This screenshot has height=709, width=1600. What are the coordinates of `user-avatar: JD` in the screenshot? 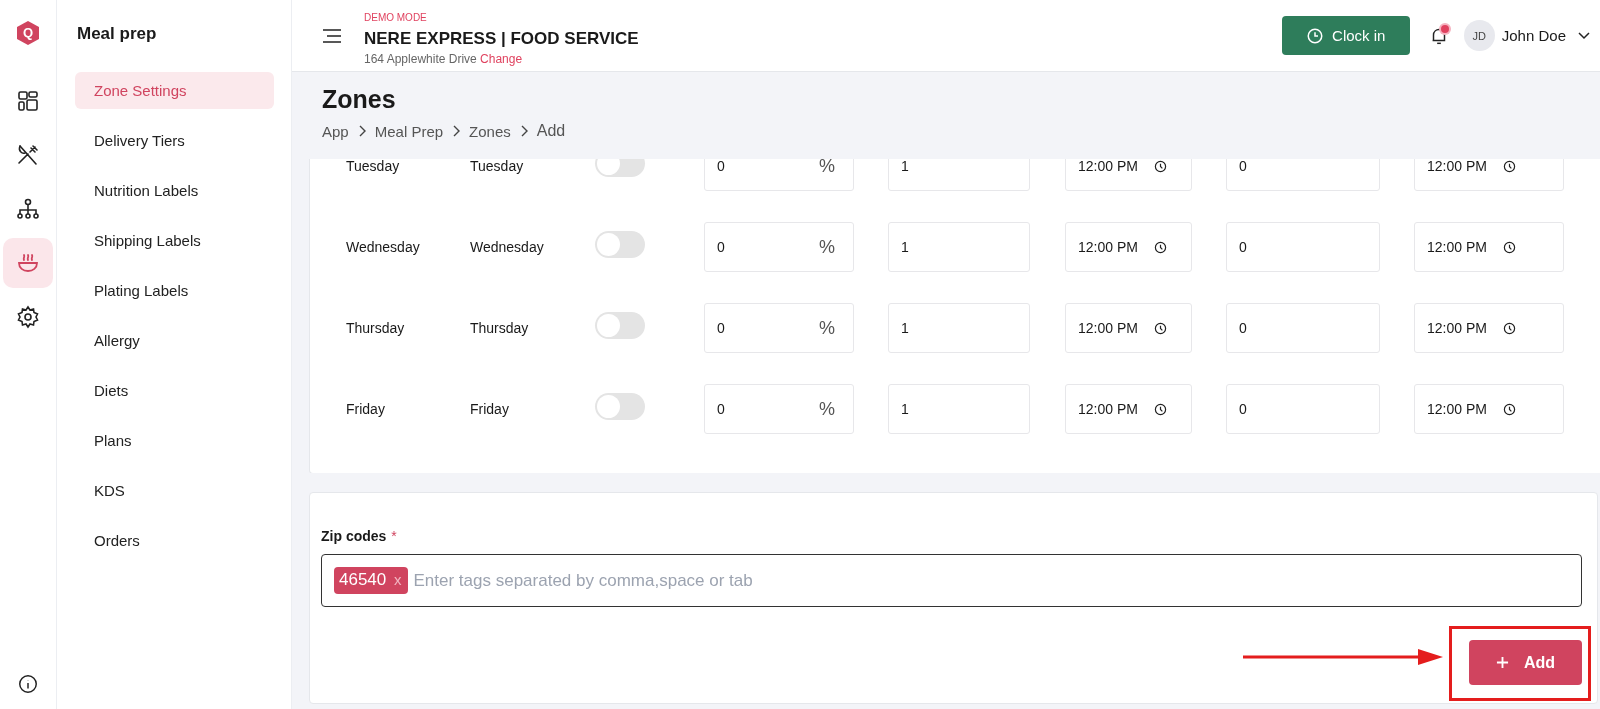 It's located at (1479, 35).